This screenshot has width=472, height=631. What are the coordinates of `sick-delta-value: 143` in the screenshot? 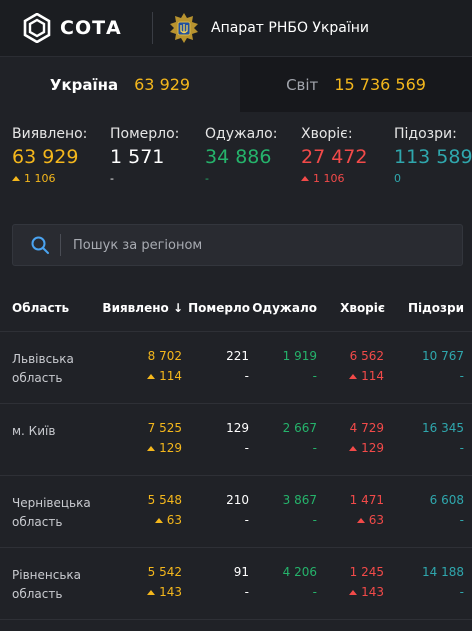 It's located at (372, 592).